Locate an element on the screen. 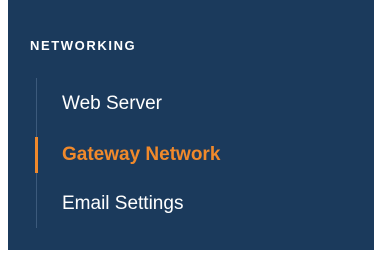  sidebar-item-label: Gateway Network is located at coordinates (141, 154).